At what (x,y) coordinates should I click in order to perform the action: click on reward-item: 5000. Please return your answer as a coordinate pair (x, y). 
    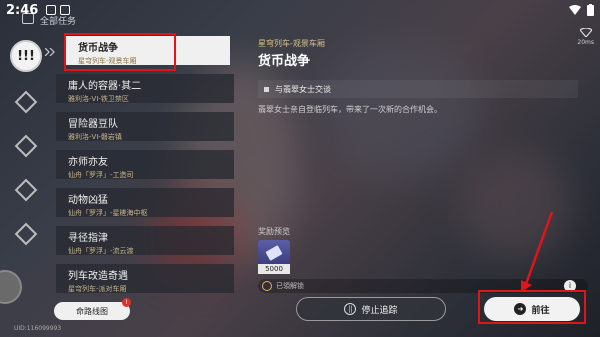
    Looking at the image, I should click on (274, 257).